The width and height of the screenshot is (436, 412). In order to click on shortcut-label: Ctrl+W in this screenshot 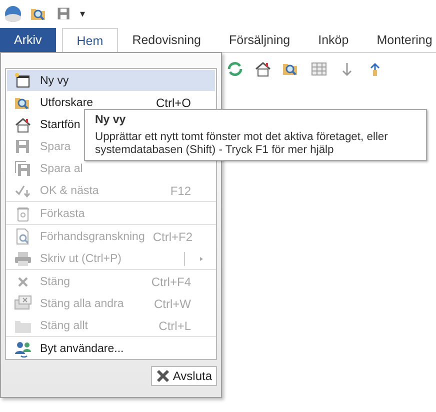, I will do `click(172, 303)`.